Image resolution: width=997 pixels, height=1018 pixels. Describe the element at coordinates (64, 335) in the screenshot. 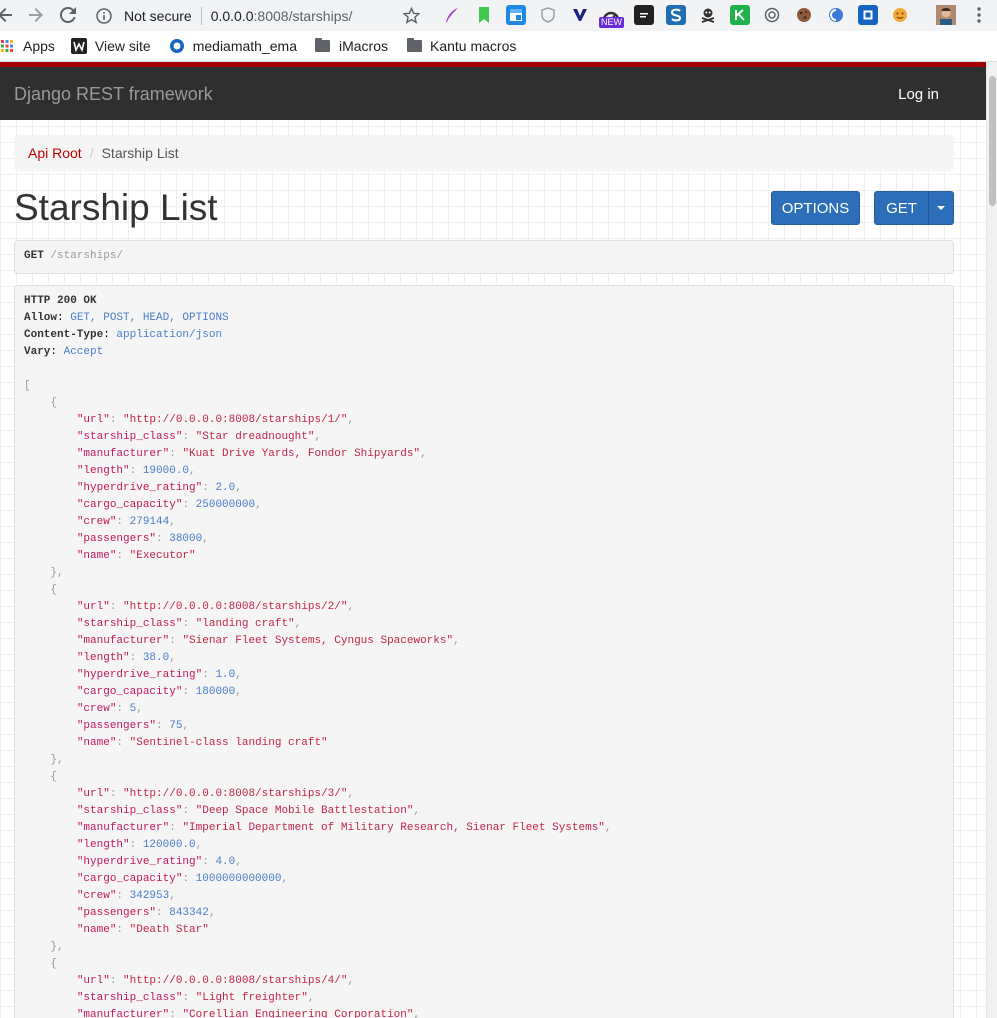

I see `header-key: Content-Type` at that location.